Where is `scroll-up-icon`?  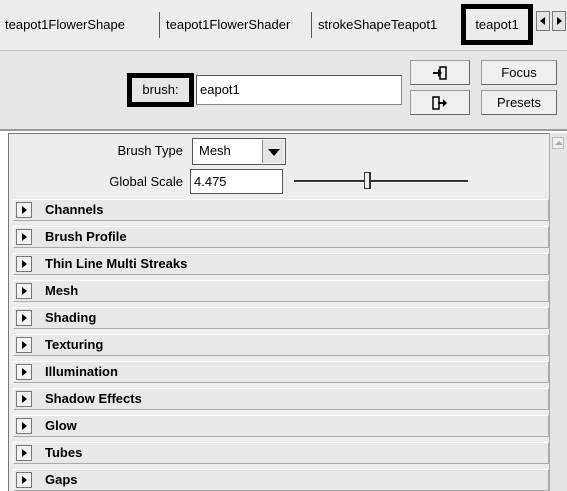 scroll-up-icon is located at coordinates (558, 143).